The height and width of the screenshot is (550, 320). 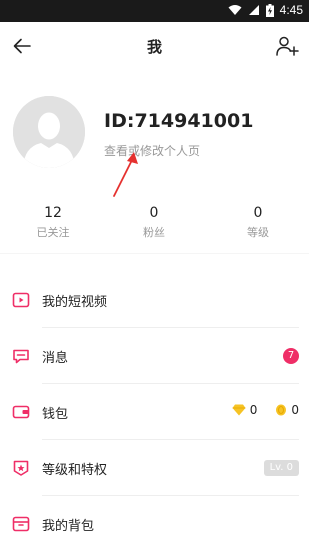 I want to click on star-shield-icon, so click(x=21, y=468).